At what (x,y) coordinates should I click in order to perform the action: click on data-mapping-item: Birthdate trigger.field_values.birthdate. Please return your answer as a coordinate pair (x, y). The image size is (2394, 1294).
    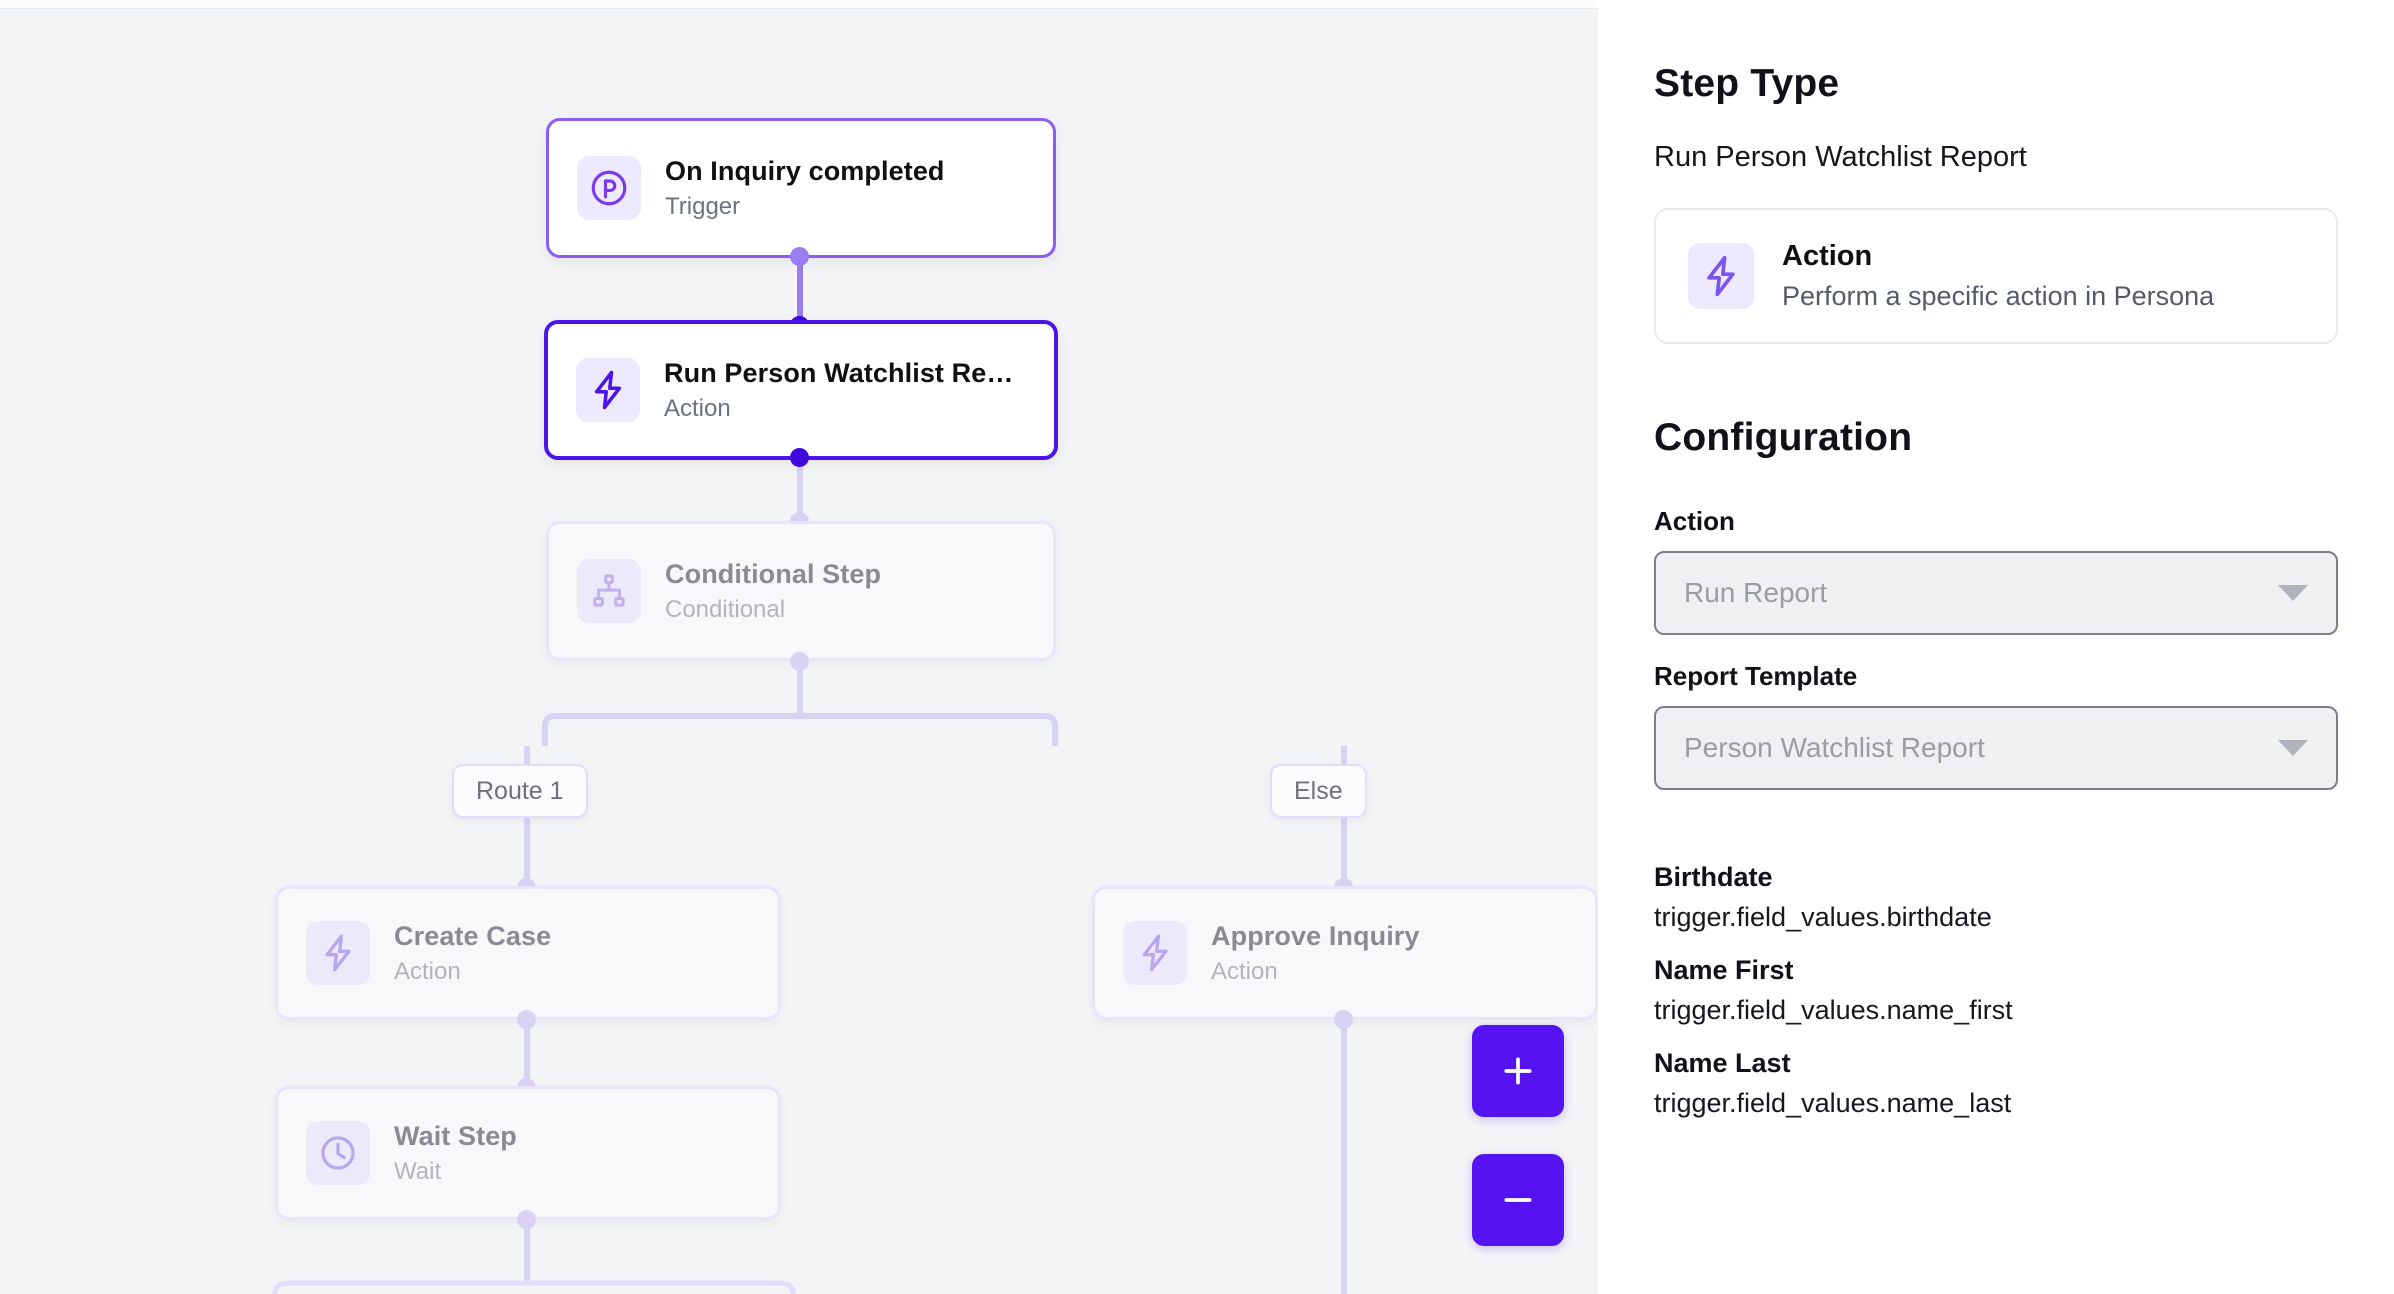
    Looking at the image, I should click on (1996, 897).